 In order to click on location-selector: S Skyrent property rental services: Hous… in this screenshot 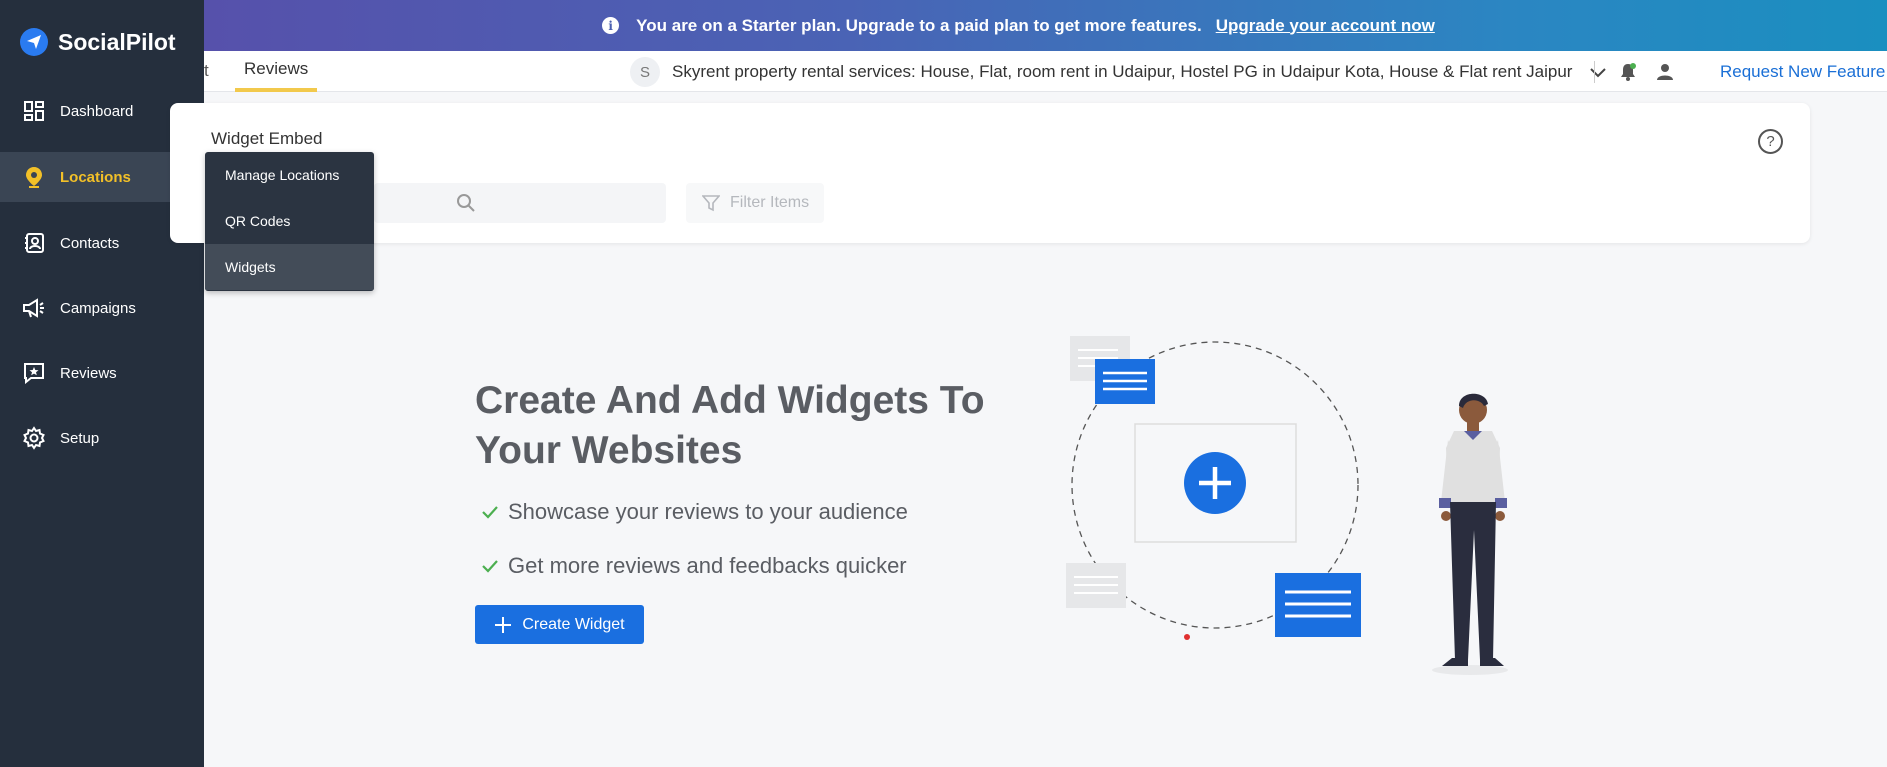, I will do `click(1119, 72)`.